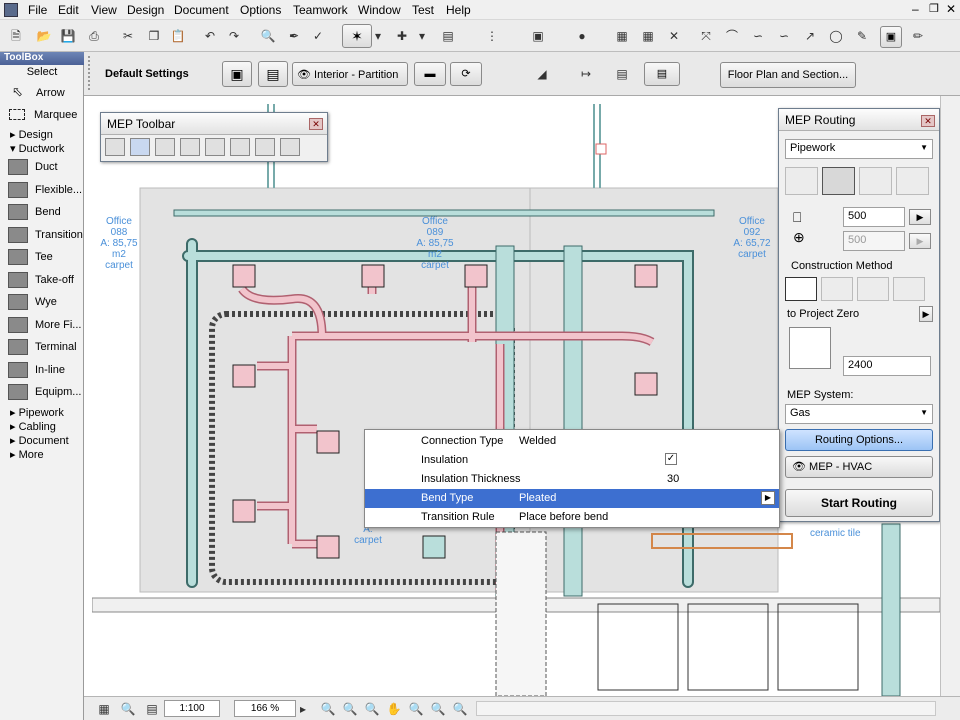 This screenshot has width=960, height=720. I want to click on menu-options: Options, so click(260, 10).